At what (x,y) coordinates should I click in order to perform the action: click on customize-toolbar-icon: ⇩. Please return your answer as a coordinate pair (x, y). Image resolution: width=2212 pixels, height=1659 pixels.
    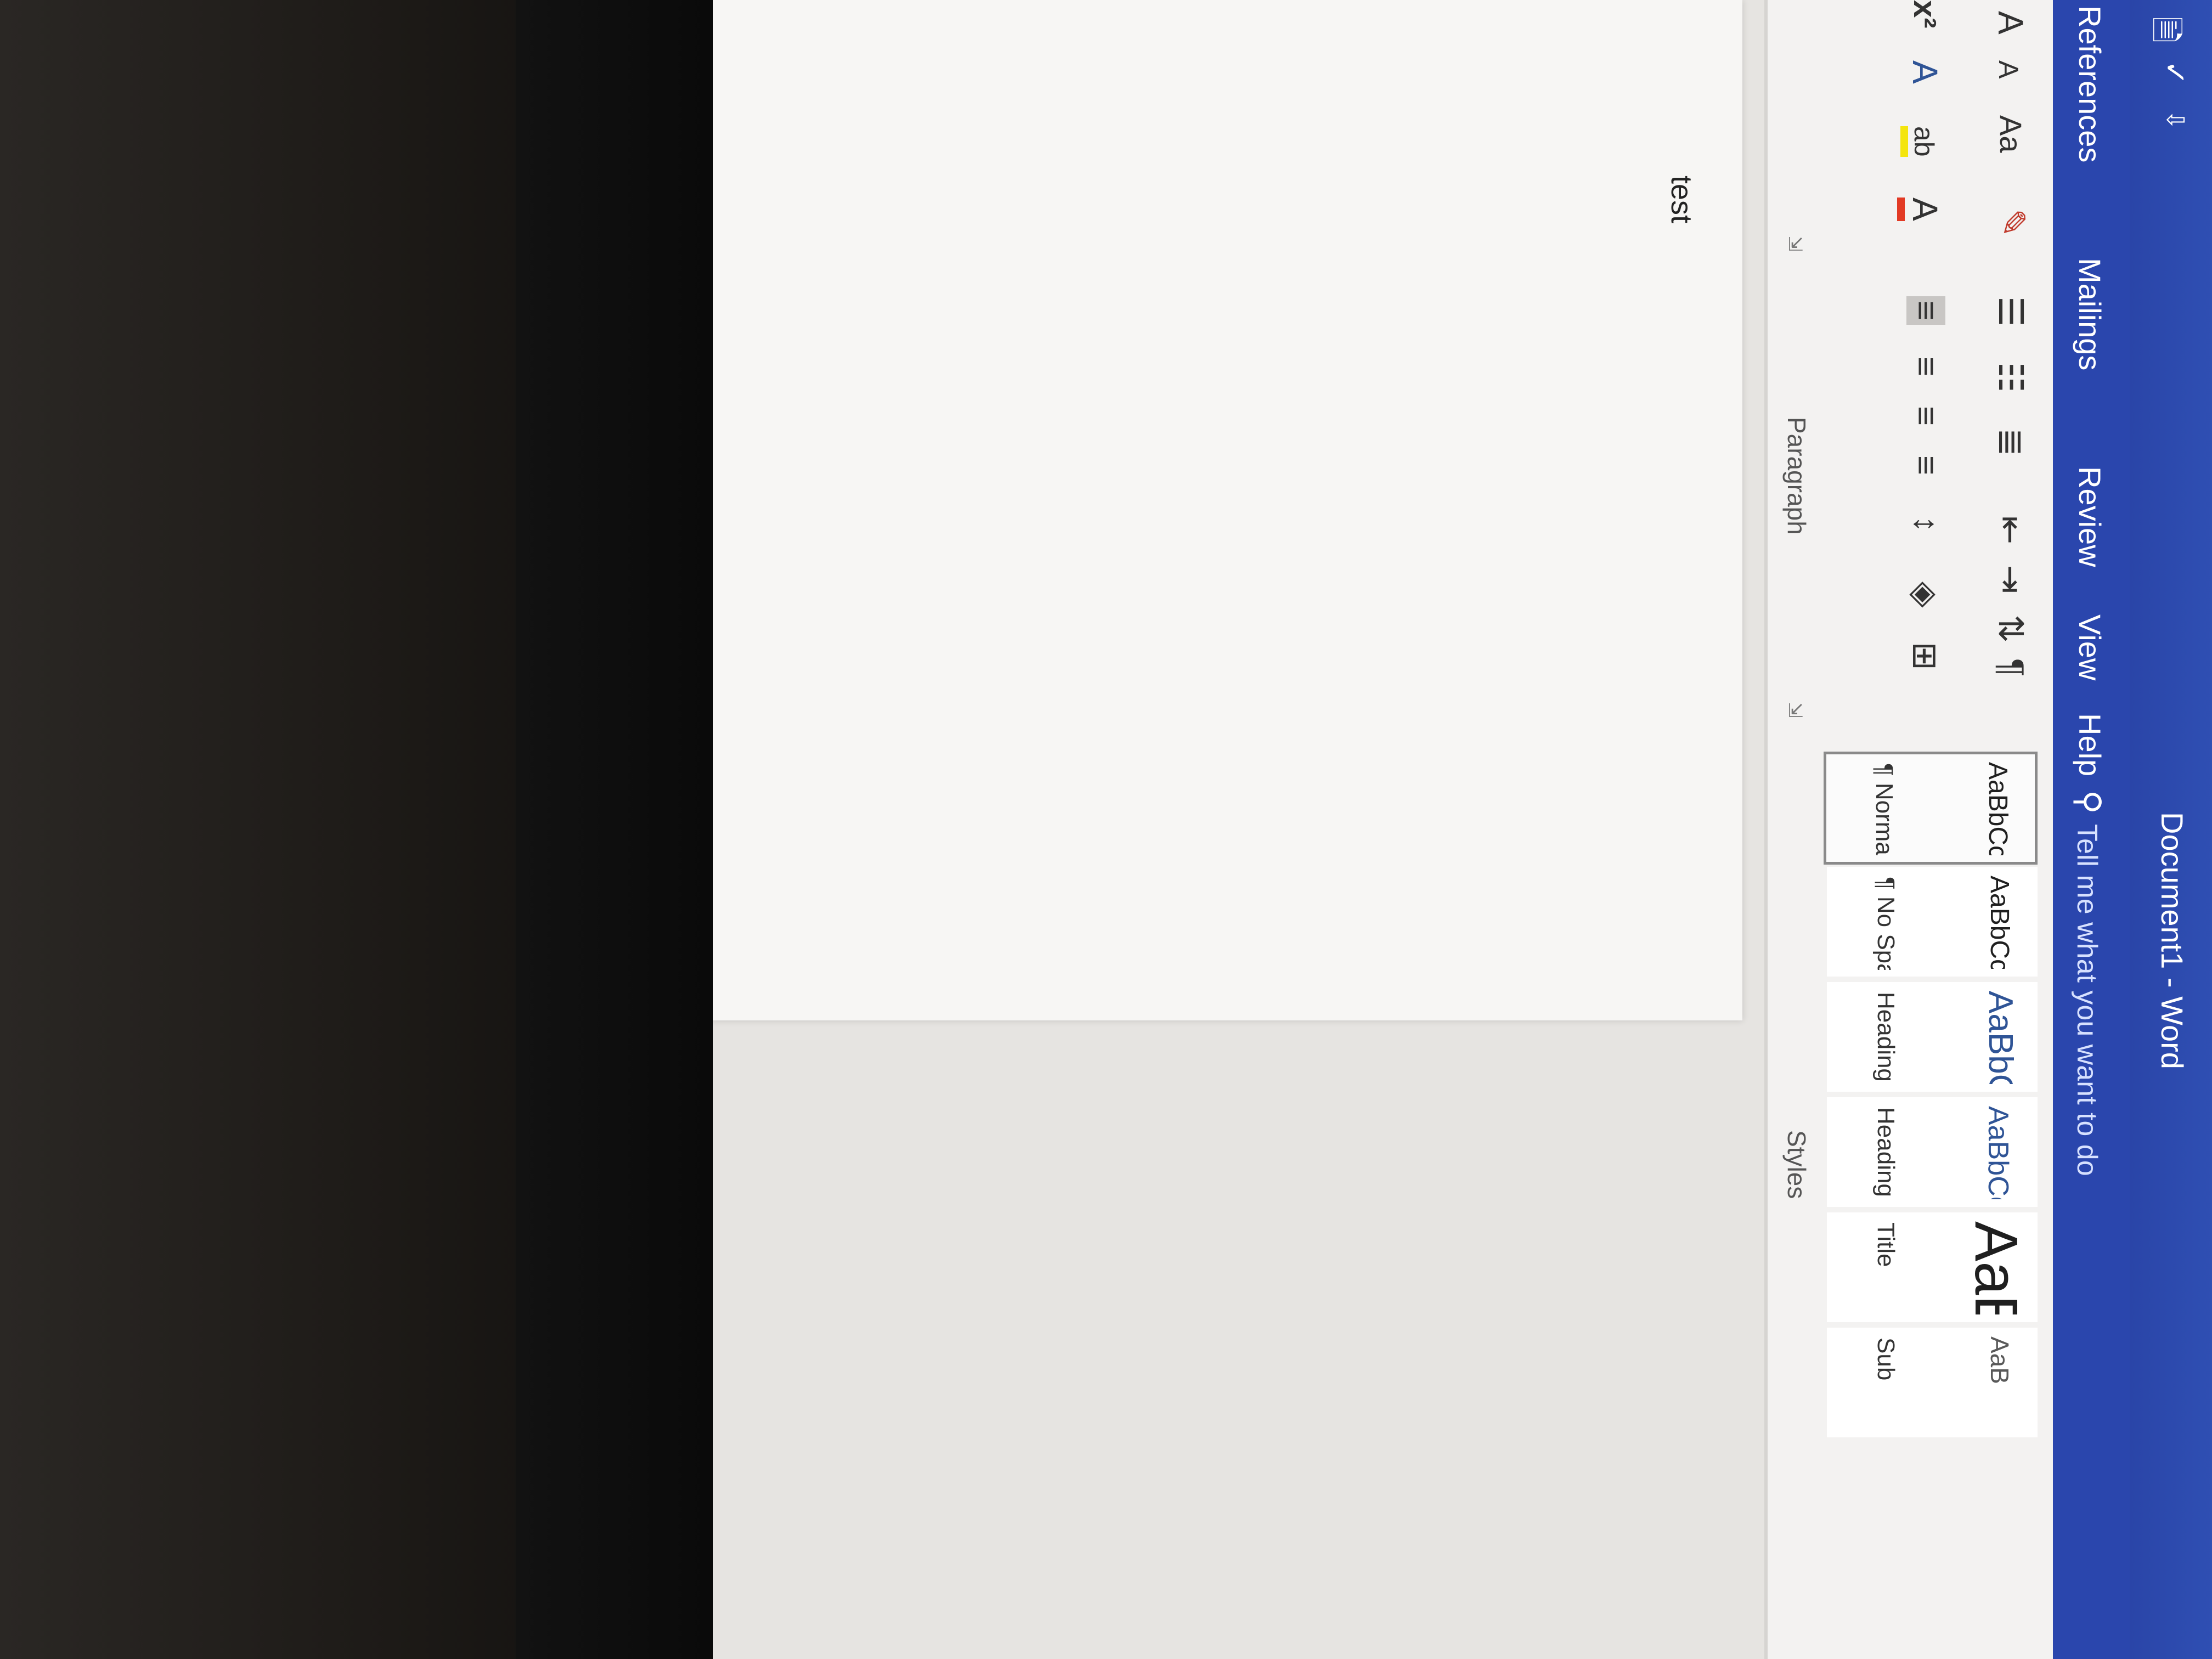
    Looking at the image, I should click on (2175, 120).